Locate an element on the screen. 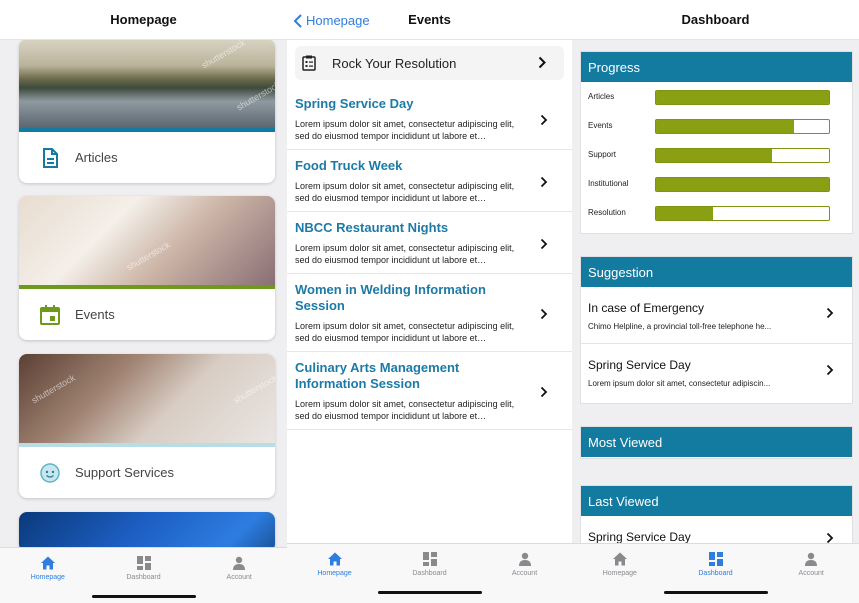 The width and height of the screenshot is (859, 603). event-title: Women in Welding Information Session is located at coordinates (390, 297).